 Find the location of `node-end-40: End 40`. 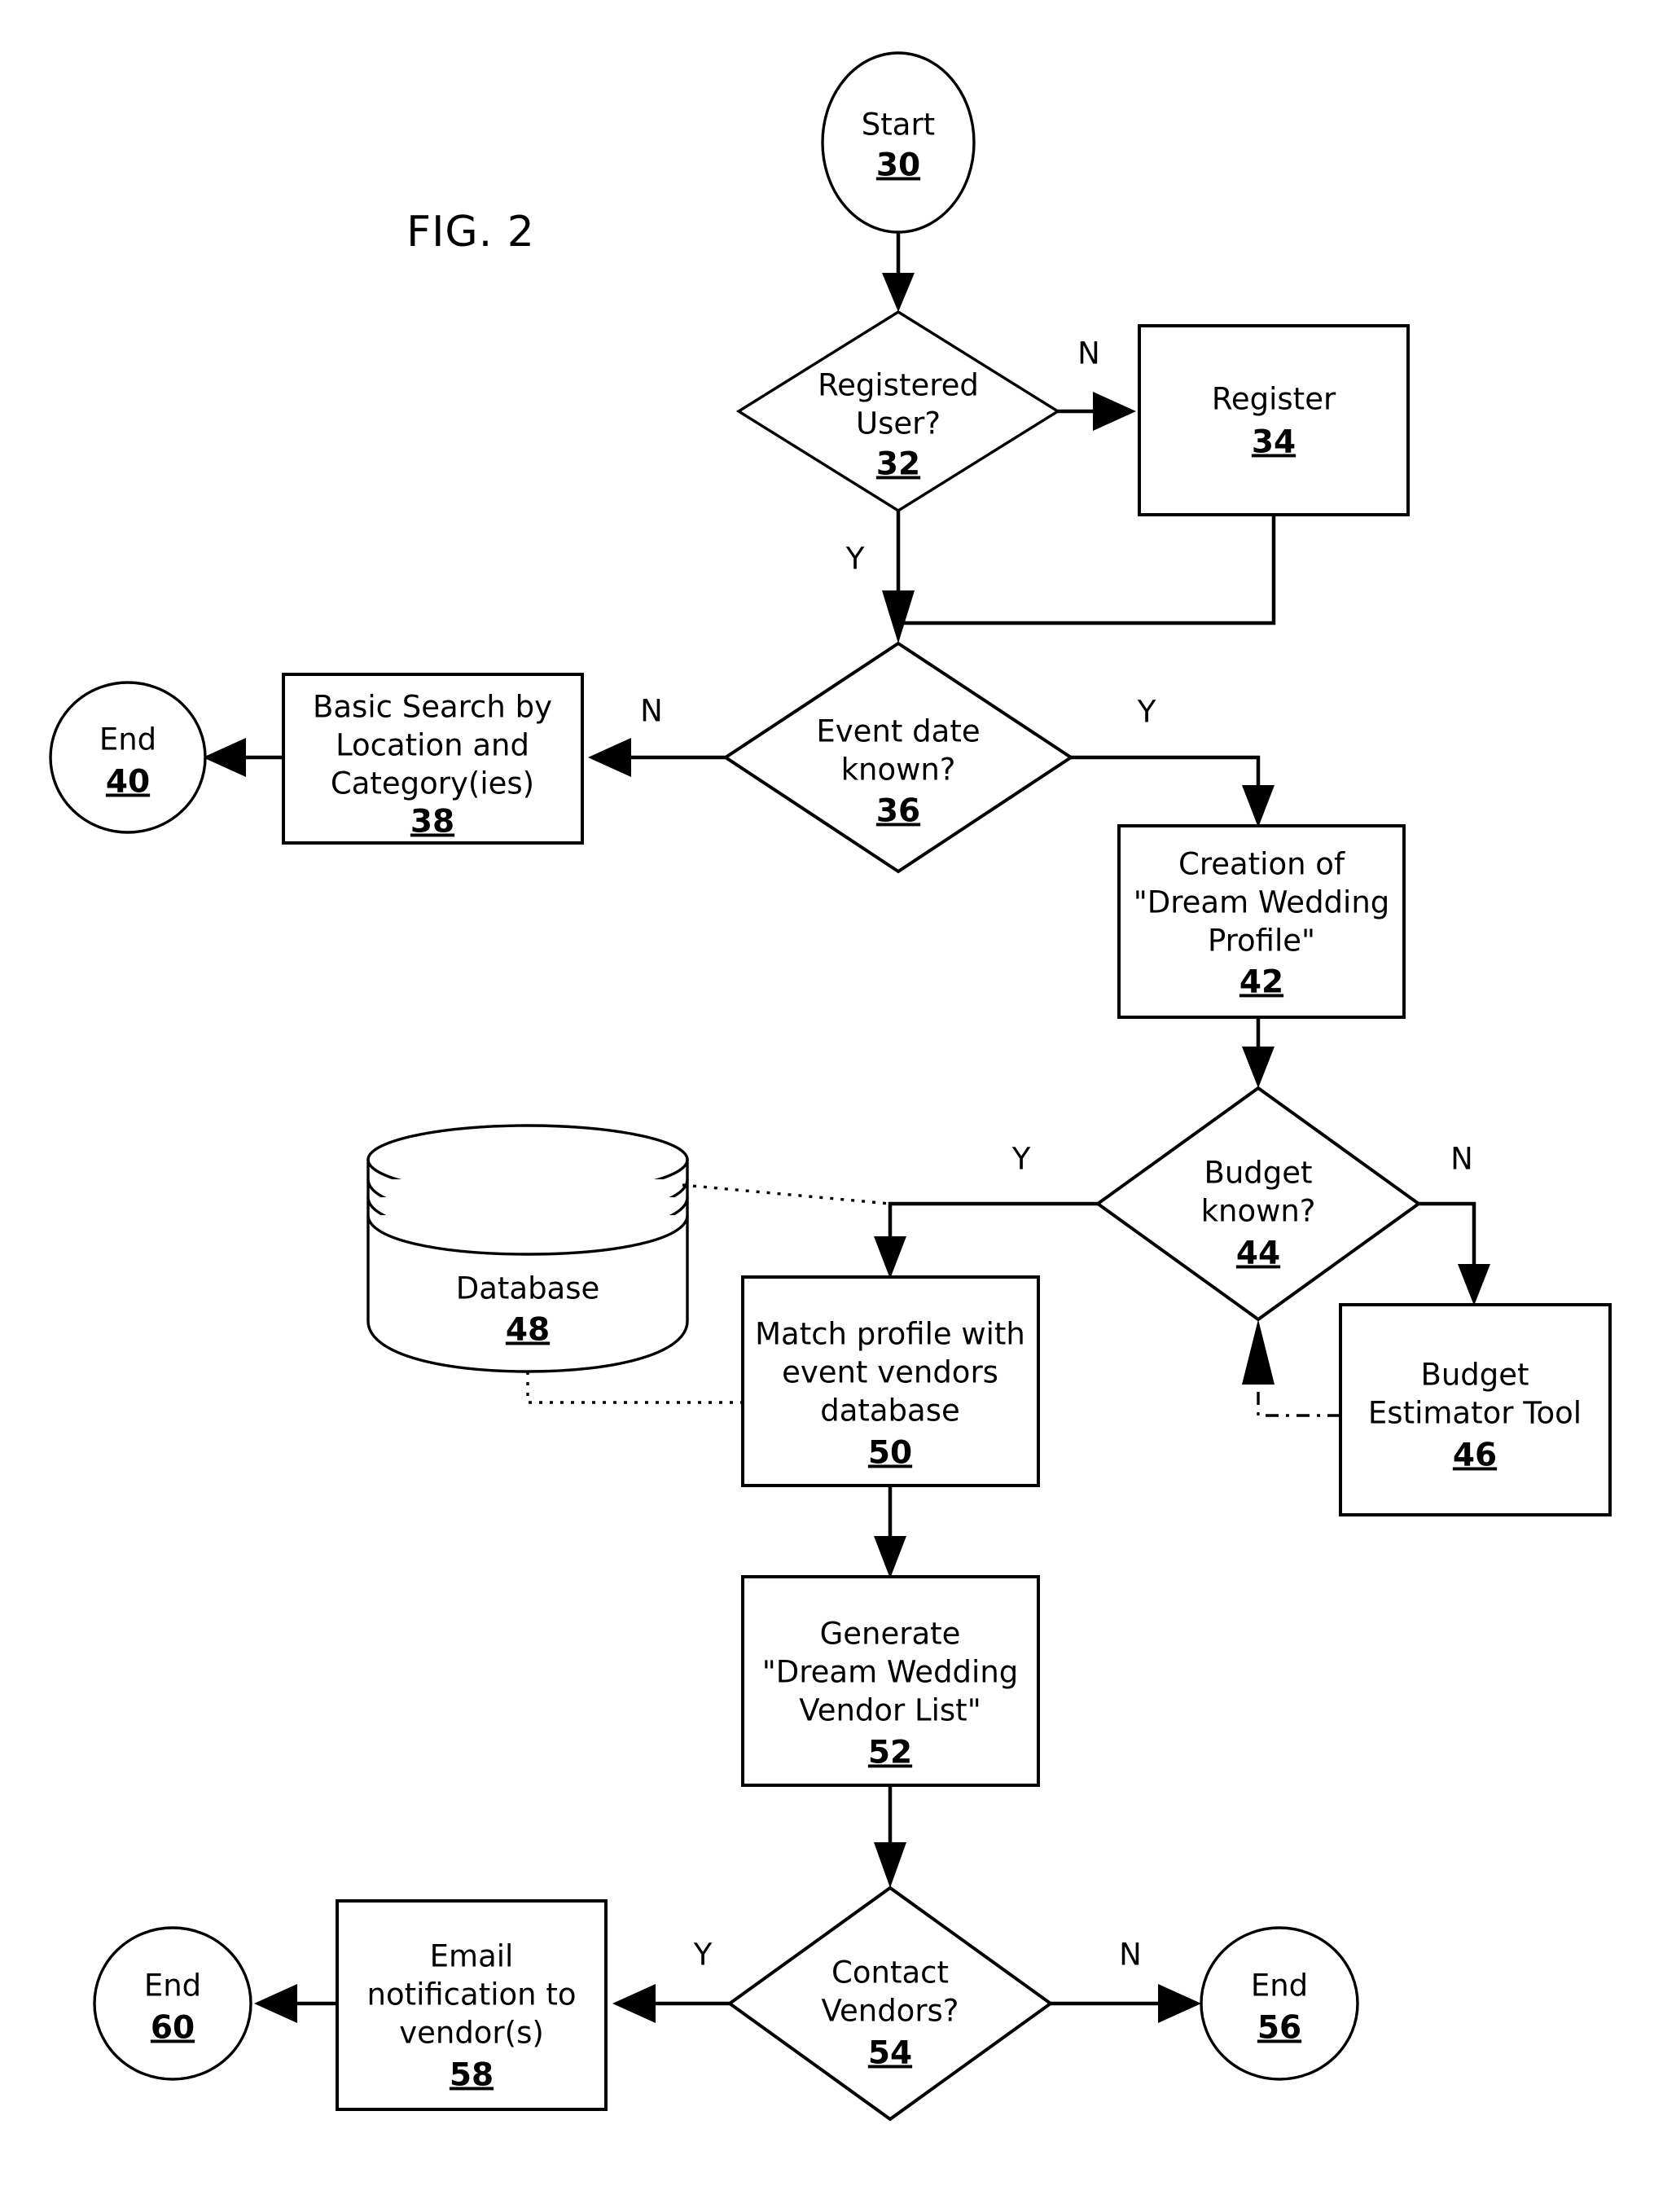

node-end-40: End 40 is located at coordinates (128, 757).